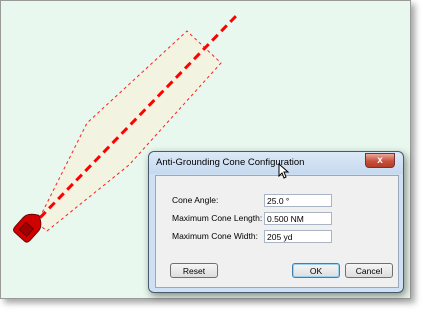 The width and height of the screenshot is (423, 313). I want to click on max-cone-width-field, so click(298, 236).